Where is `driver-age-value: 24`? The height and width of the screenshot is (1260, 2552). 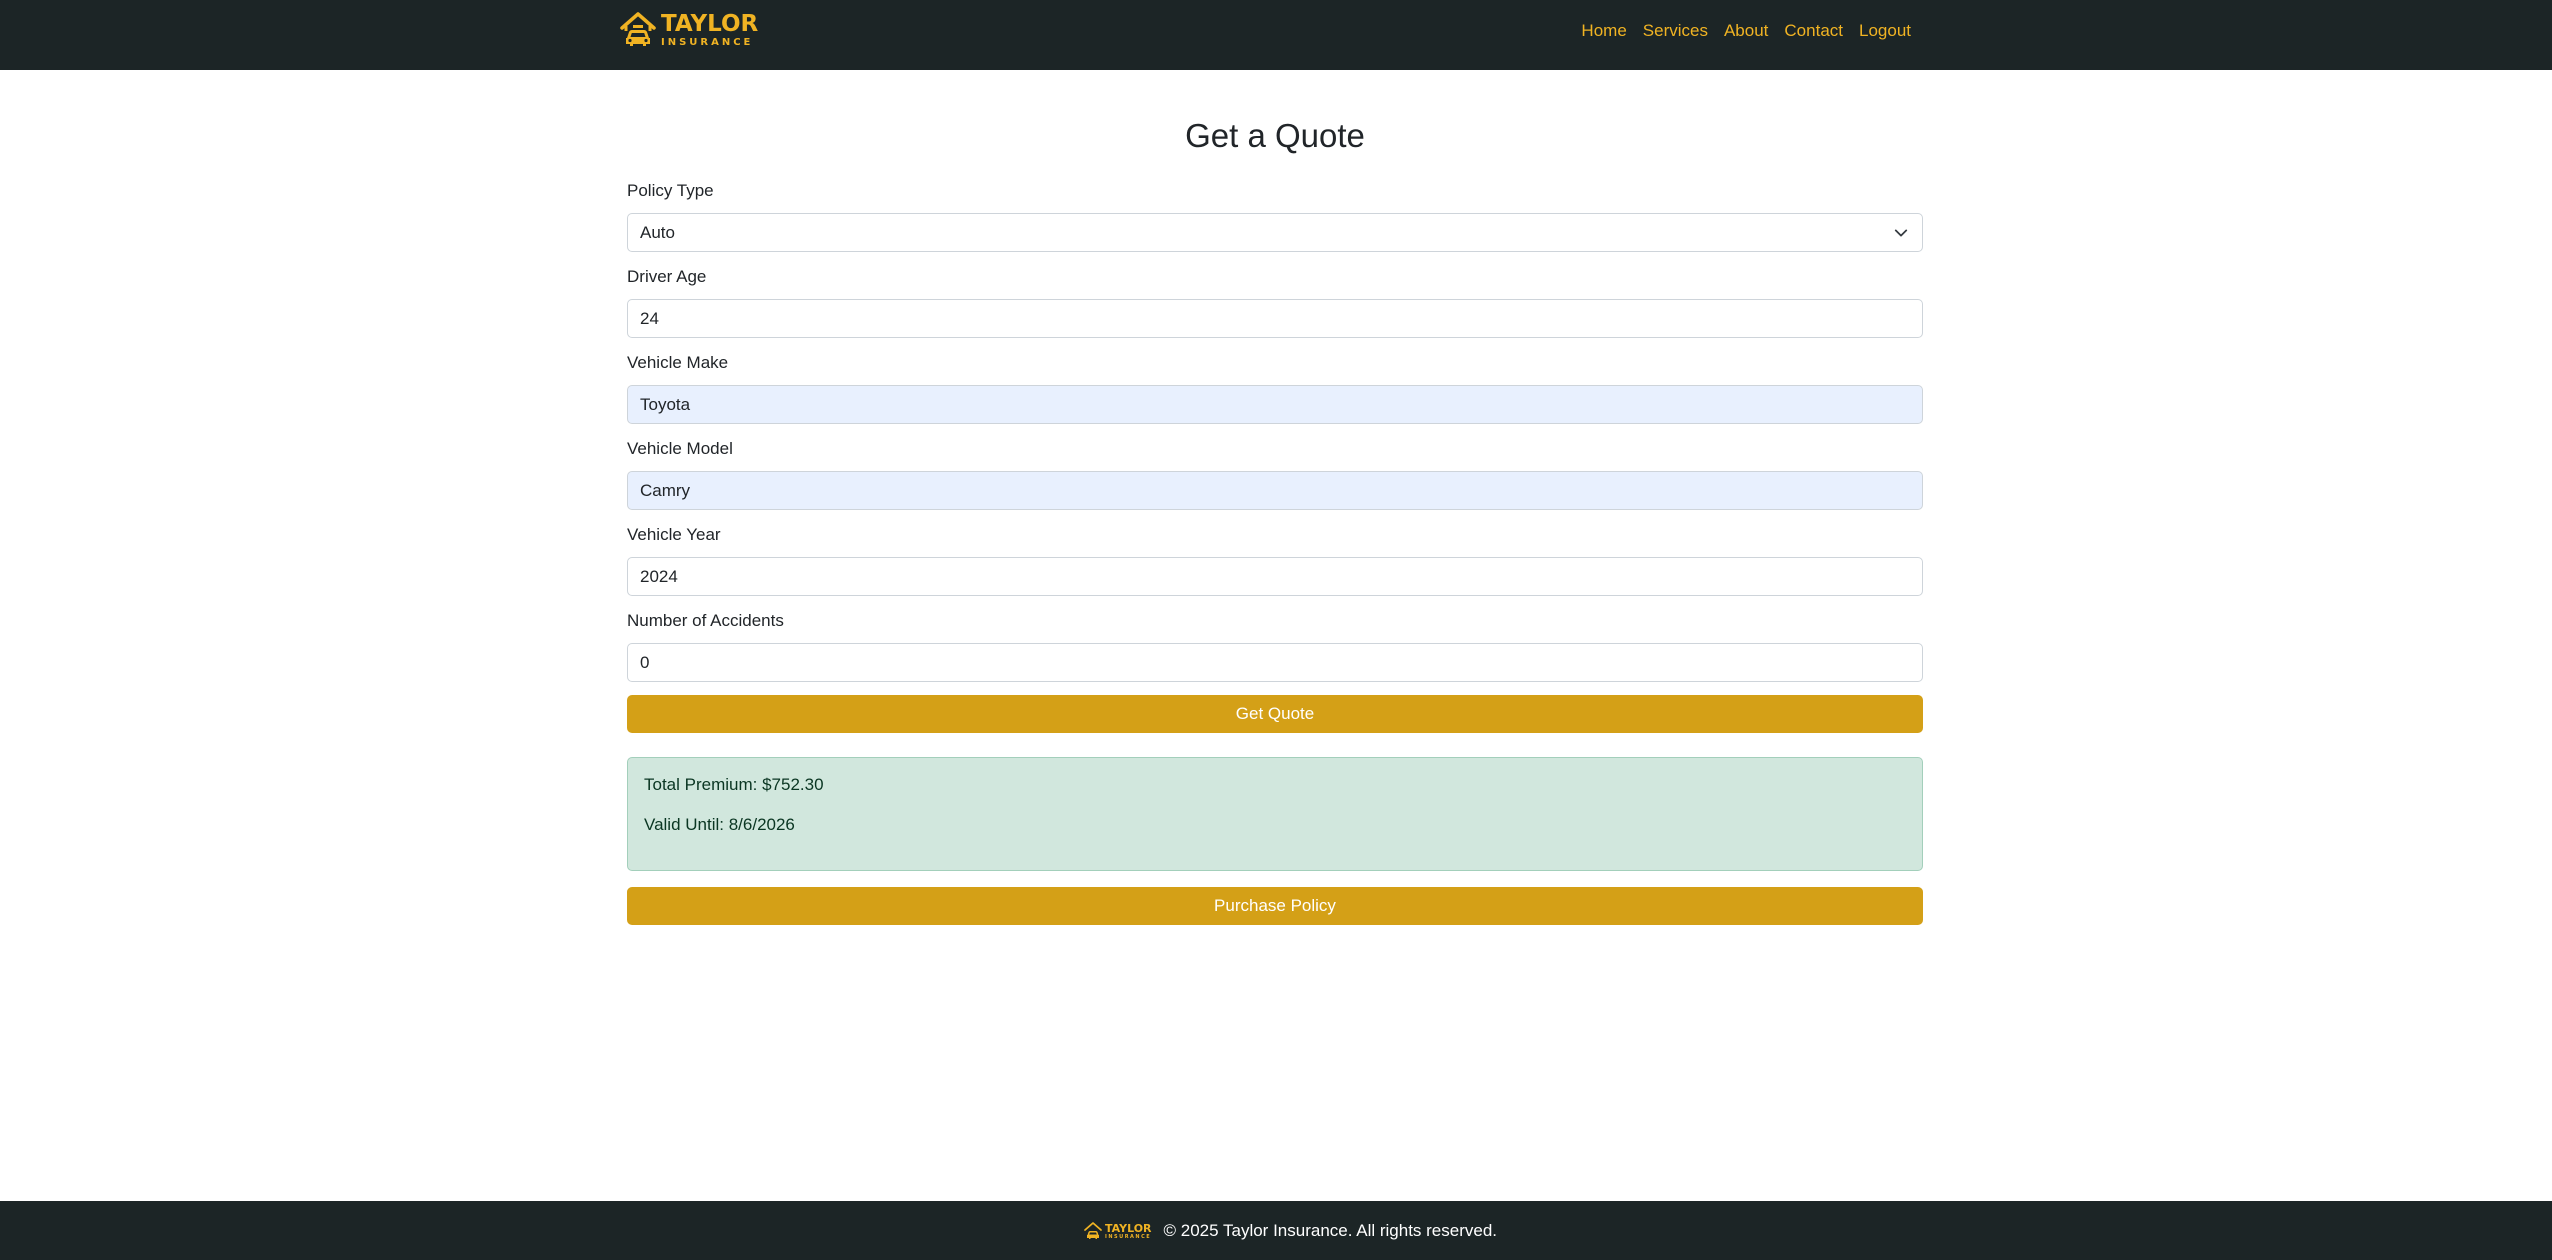
driver-age-value: 24 is located at coordinates (649, 318).